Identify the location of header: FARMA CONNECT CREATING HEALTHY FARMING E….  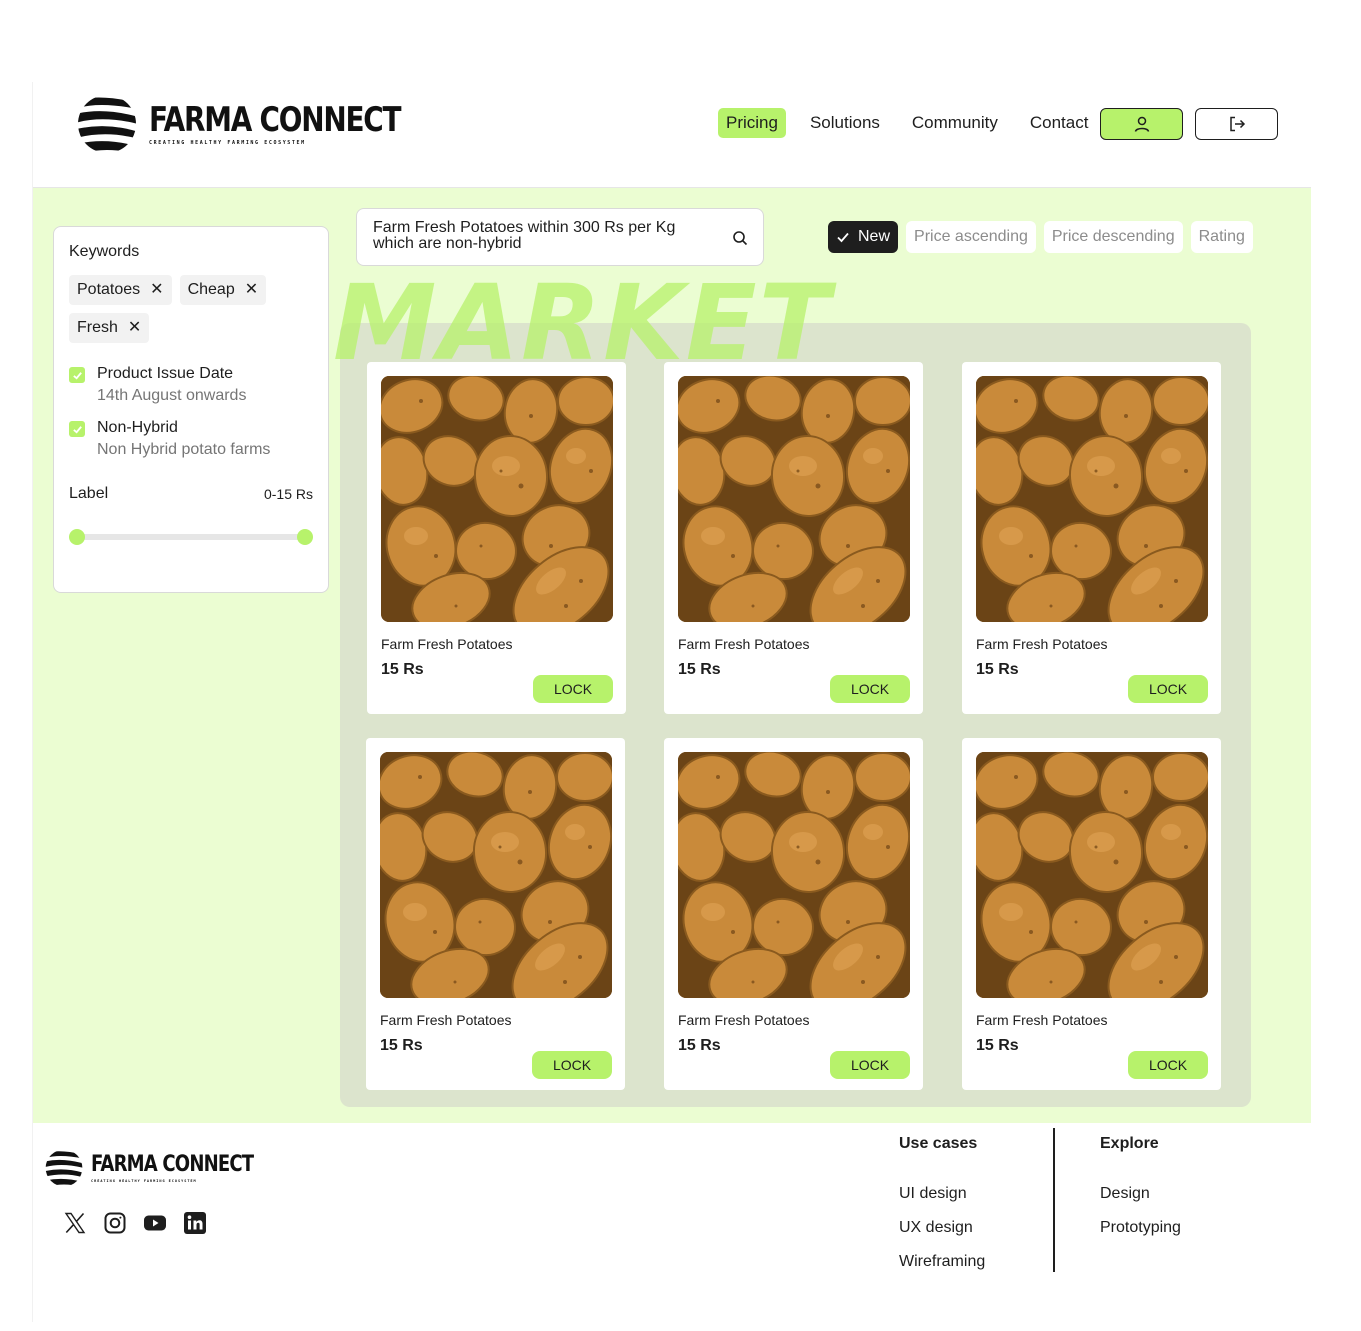
(672, 135).